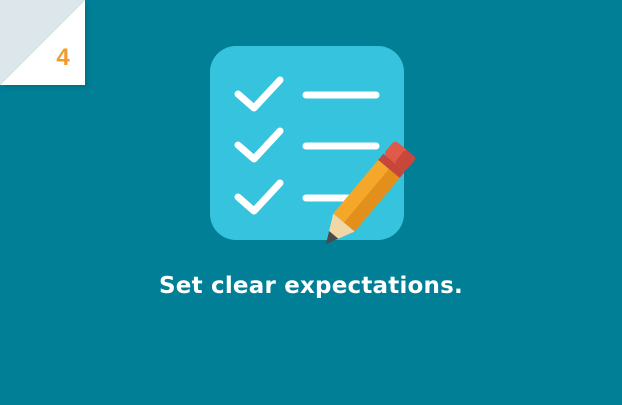 The image size is (622, 405). Describe the element at coordinates (42, 42) in the screenshot. I see `folded-corner` at that location.